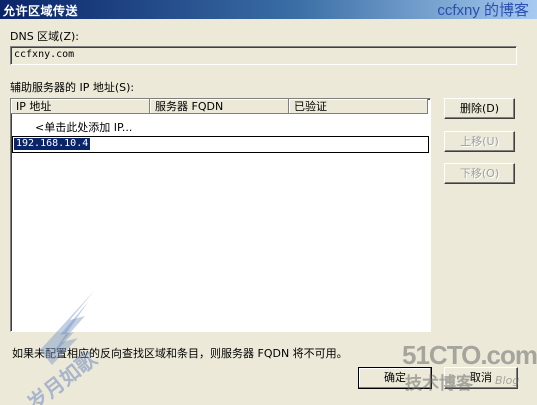  What do you see at coordinates (479, 173) in the screenshot?
I see `move-down-button: 下移(O)` at bounding box center [479, 173].